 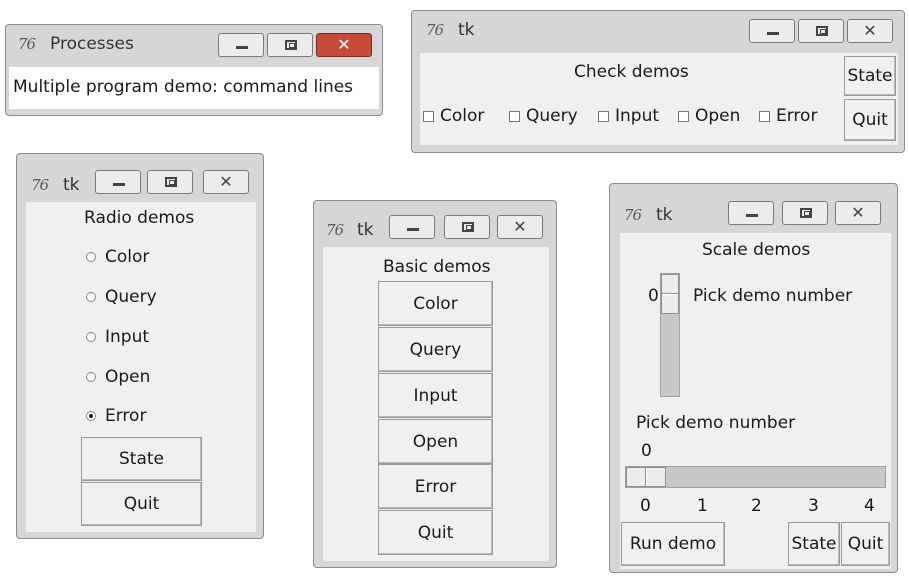 What do you see at coordinates (92, 44) in the screenshot?
I see `window-title: Processes` at bounding box center [92, 44].